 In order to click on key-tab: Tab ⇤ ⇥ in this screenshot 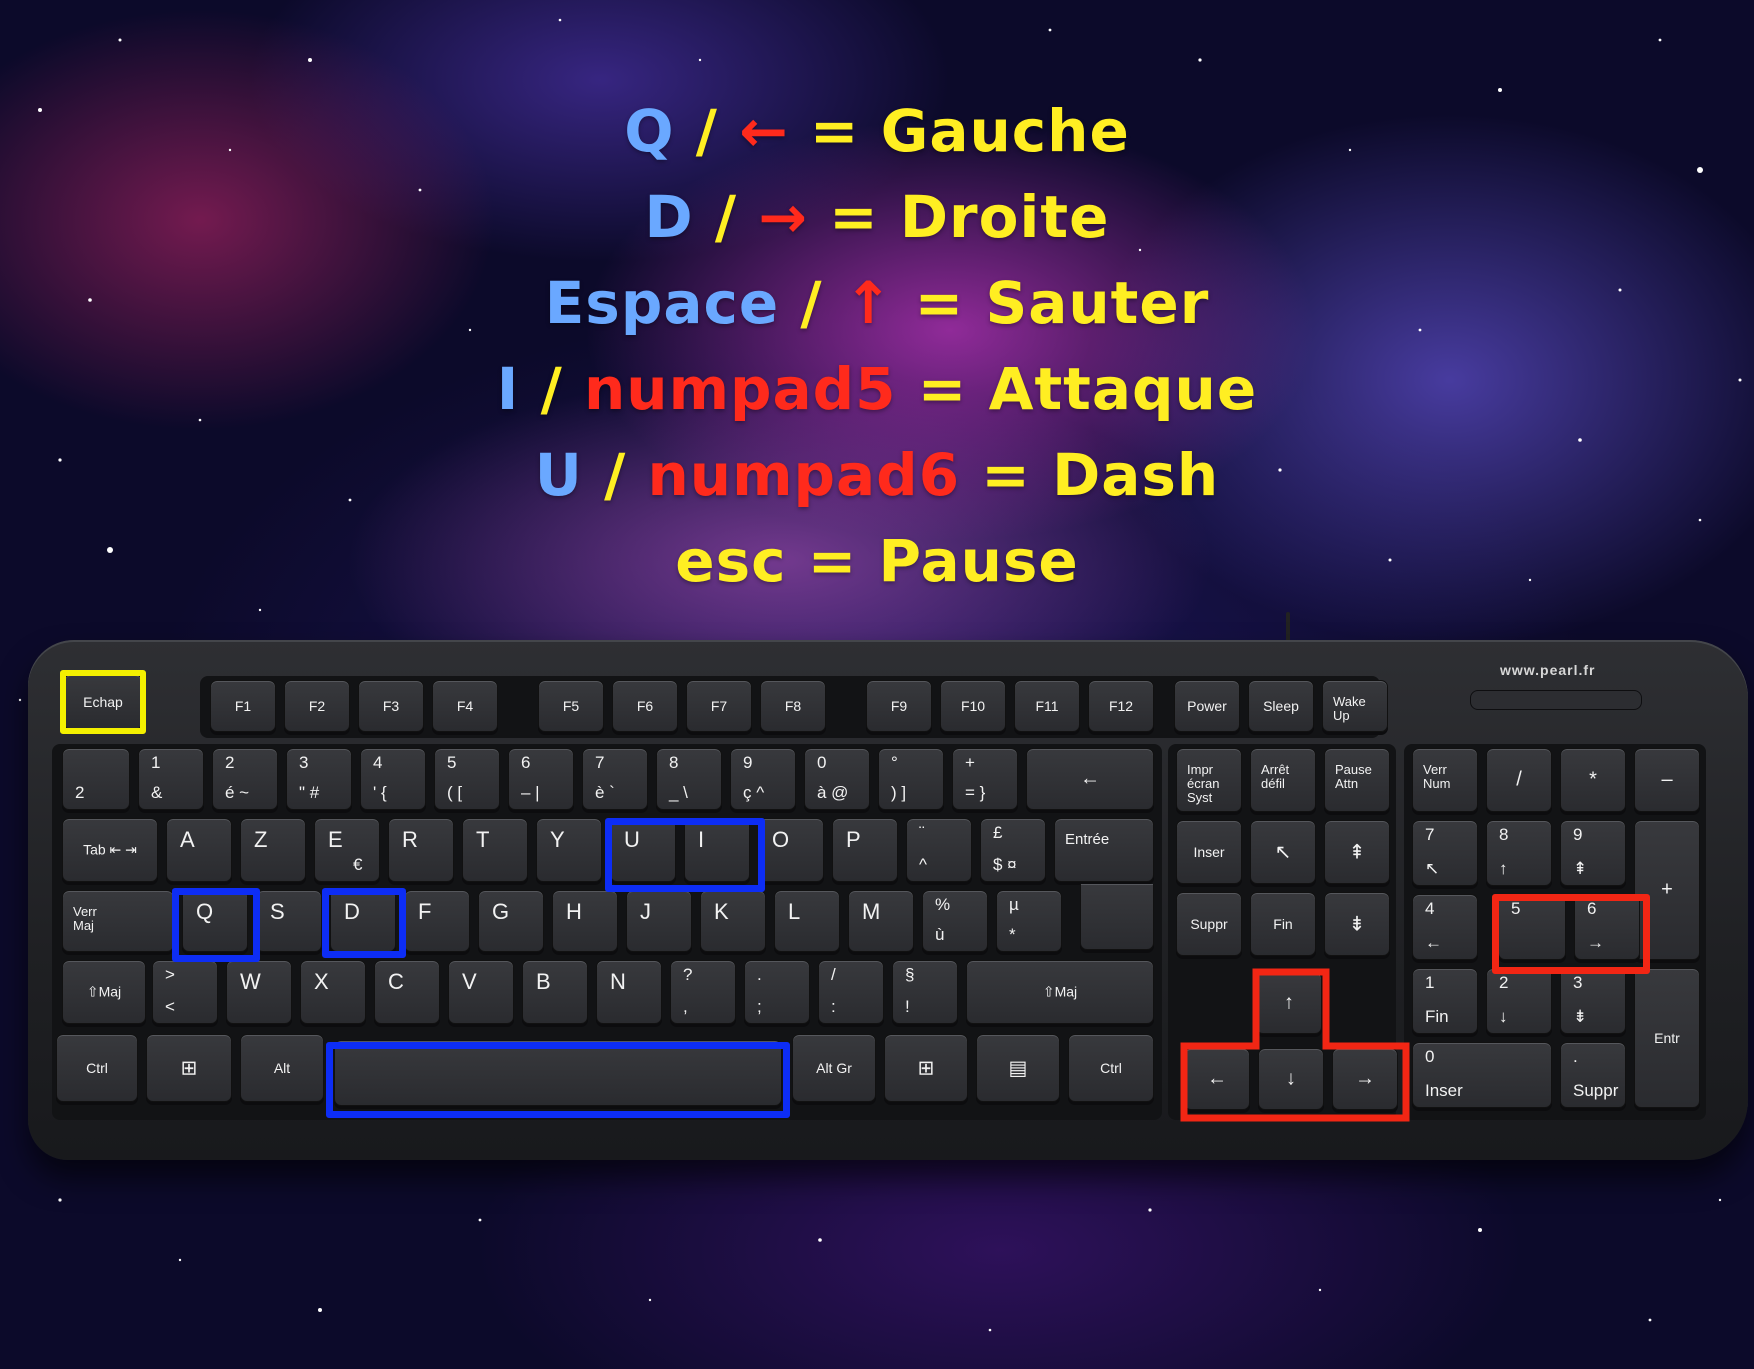, I will do `click(110, 850)`.